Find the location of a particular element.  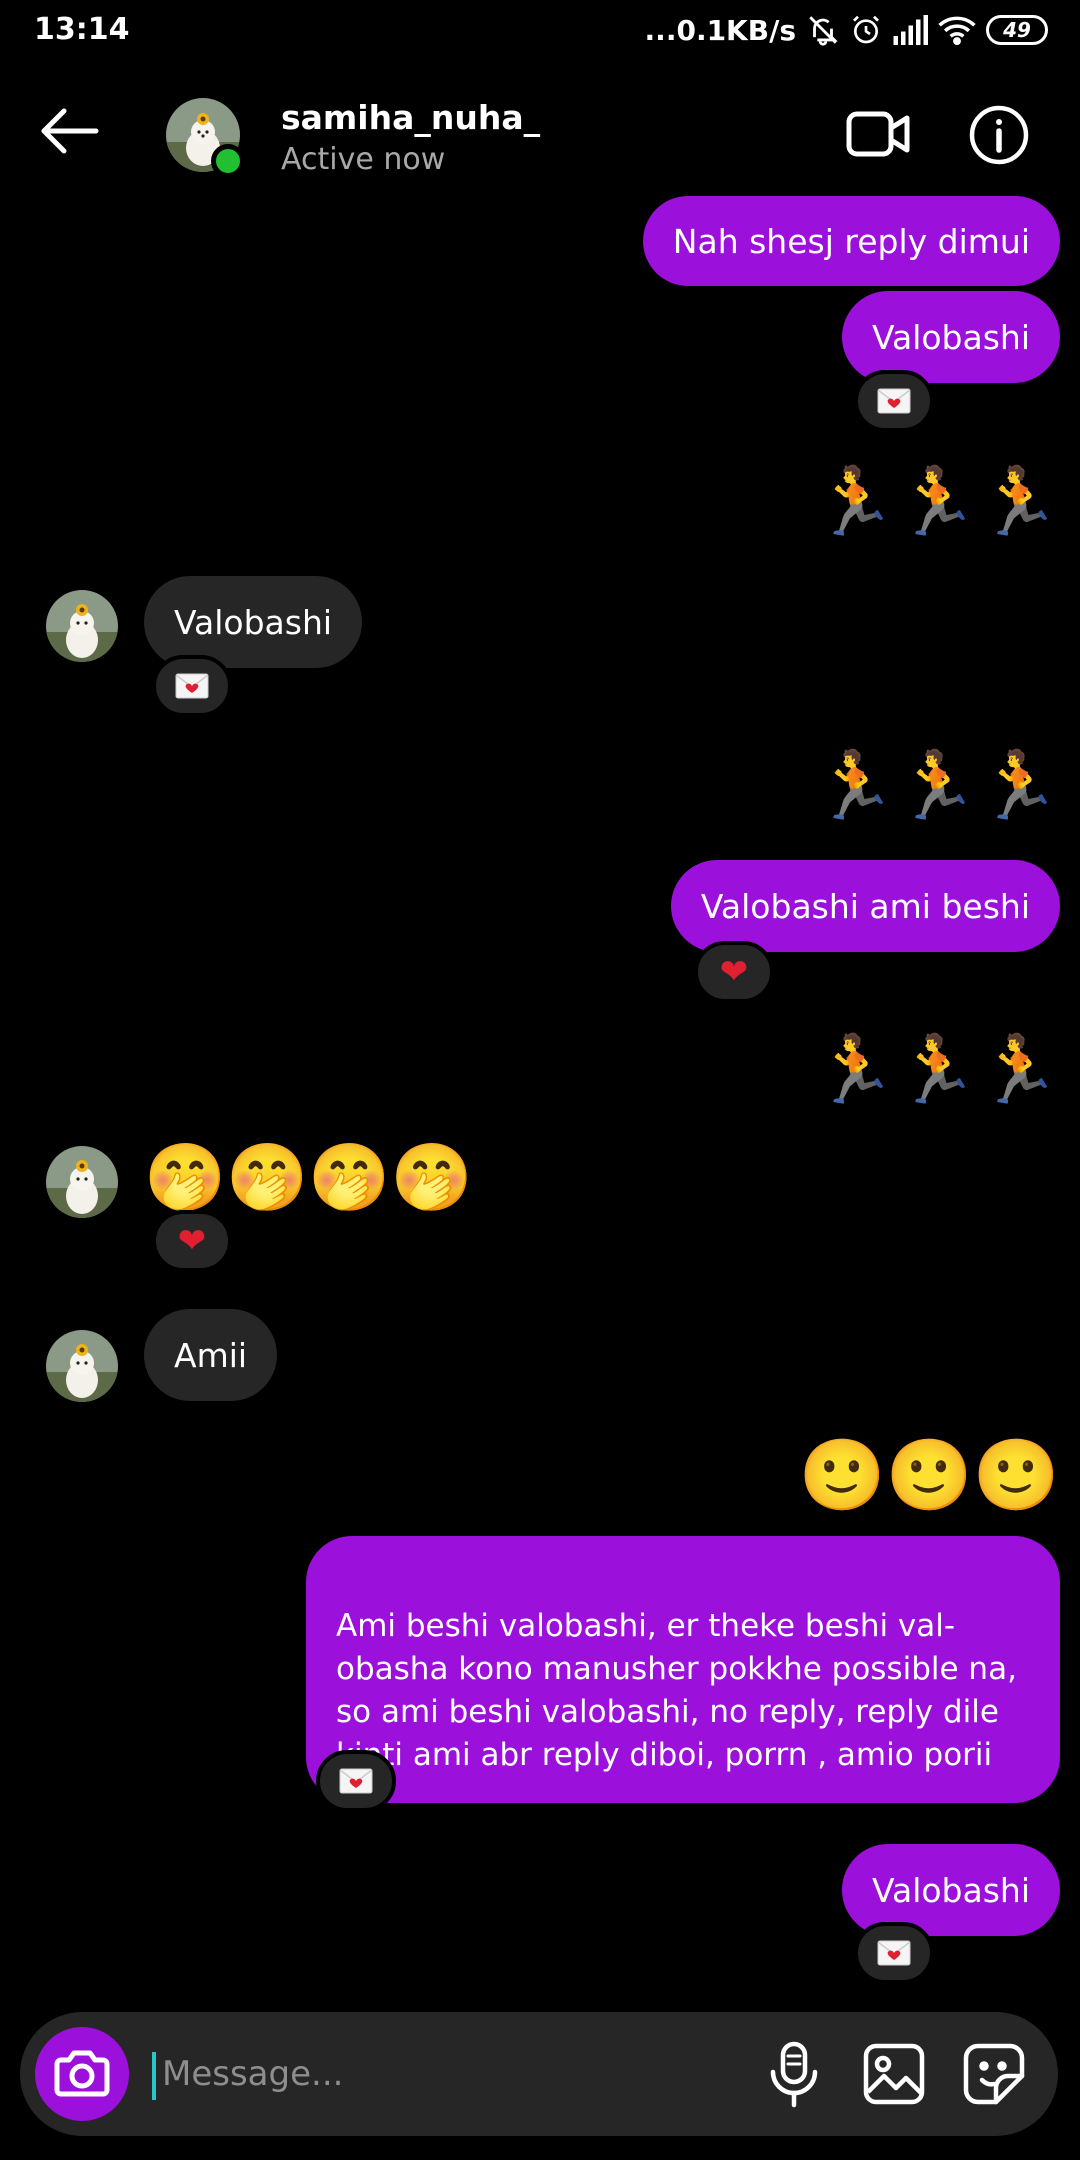

message-composer is located at coordinates (539, 2074).